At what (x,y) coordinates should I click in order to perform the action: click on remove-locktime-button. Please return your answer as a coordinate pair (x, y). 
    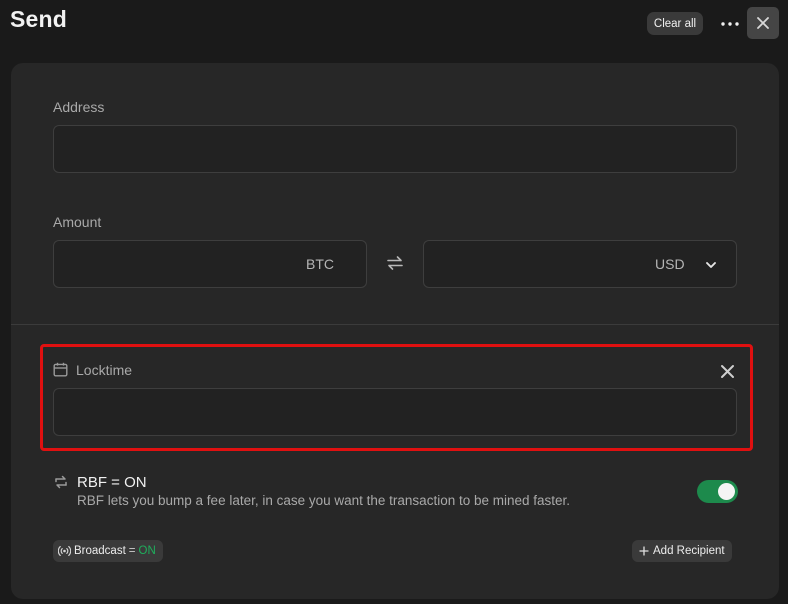
    Looking at the image, I should click on (727, 371).